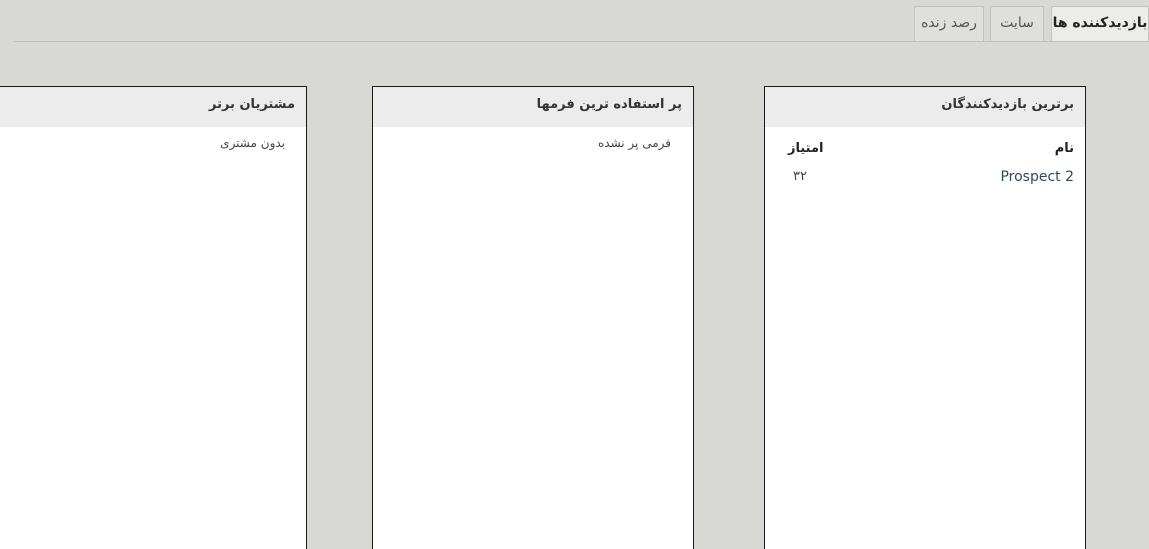 The height and width of the screenshot is (549, 1149). I want to click on panel-title: پر استفاده ترین فرمها, so click(533, 107).